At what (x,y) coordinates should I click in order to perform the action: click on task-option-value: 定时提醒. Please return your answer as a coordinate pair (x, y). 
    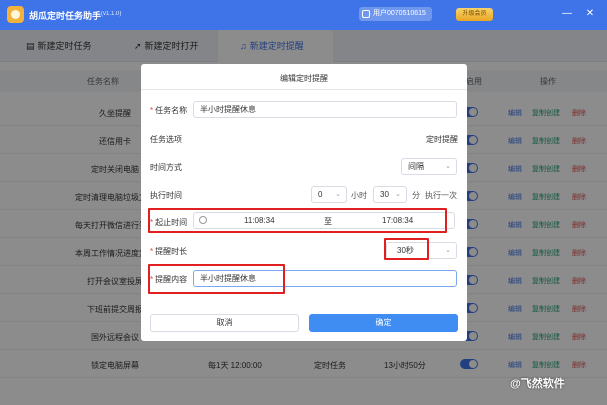
    Looking at the image, I should click on (442, 139).